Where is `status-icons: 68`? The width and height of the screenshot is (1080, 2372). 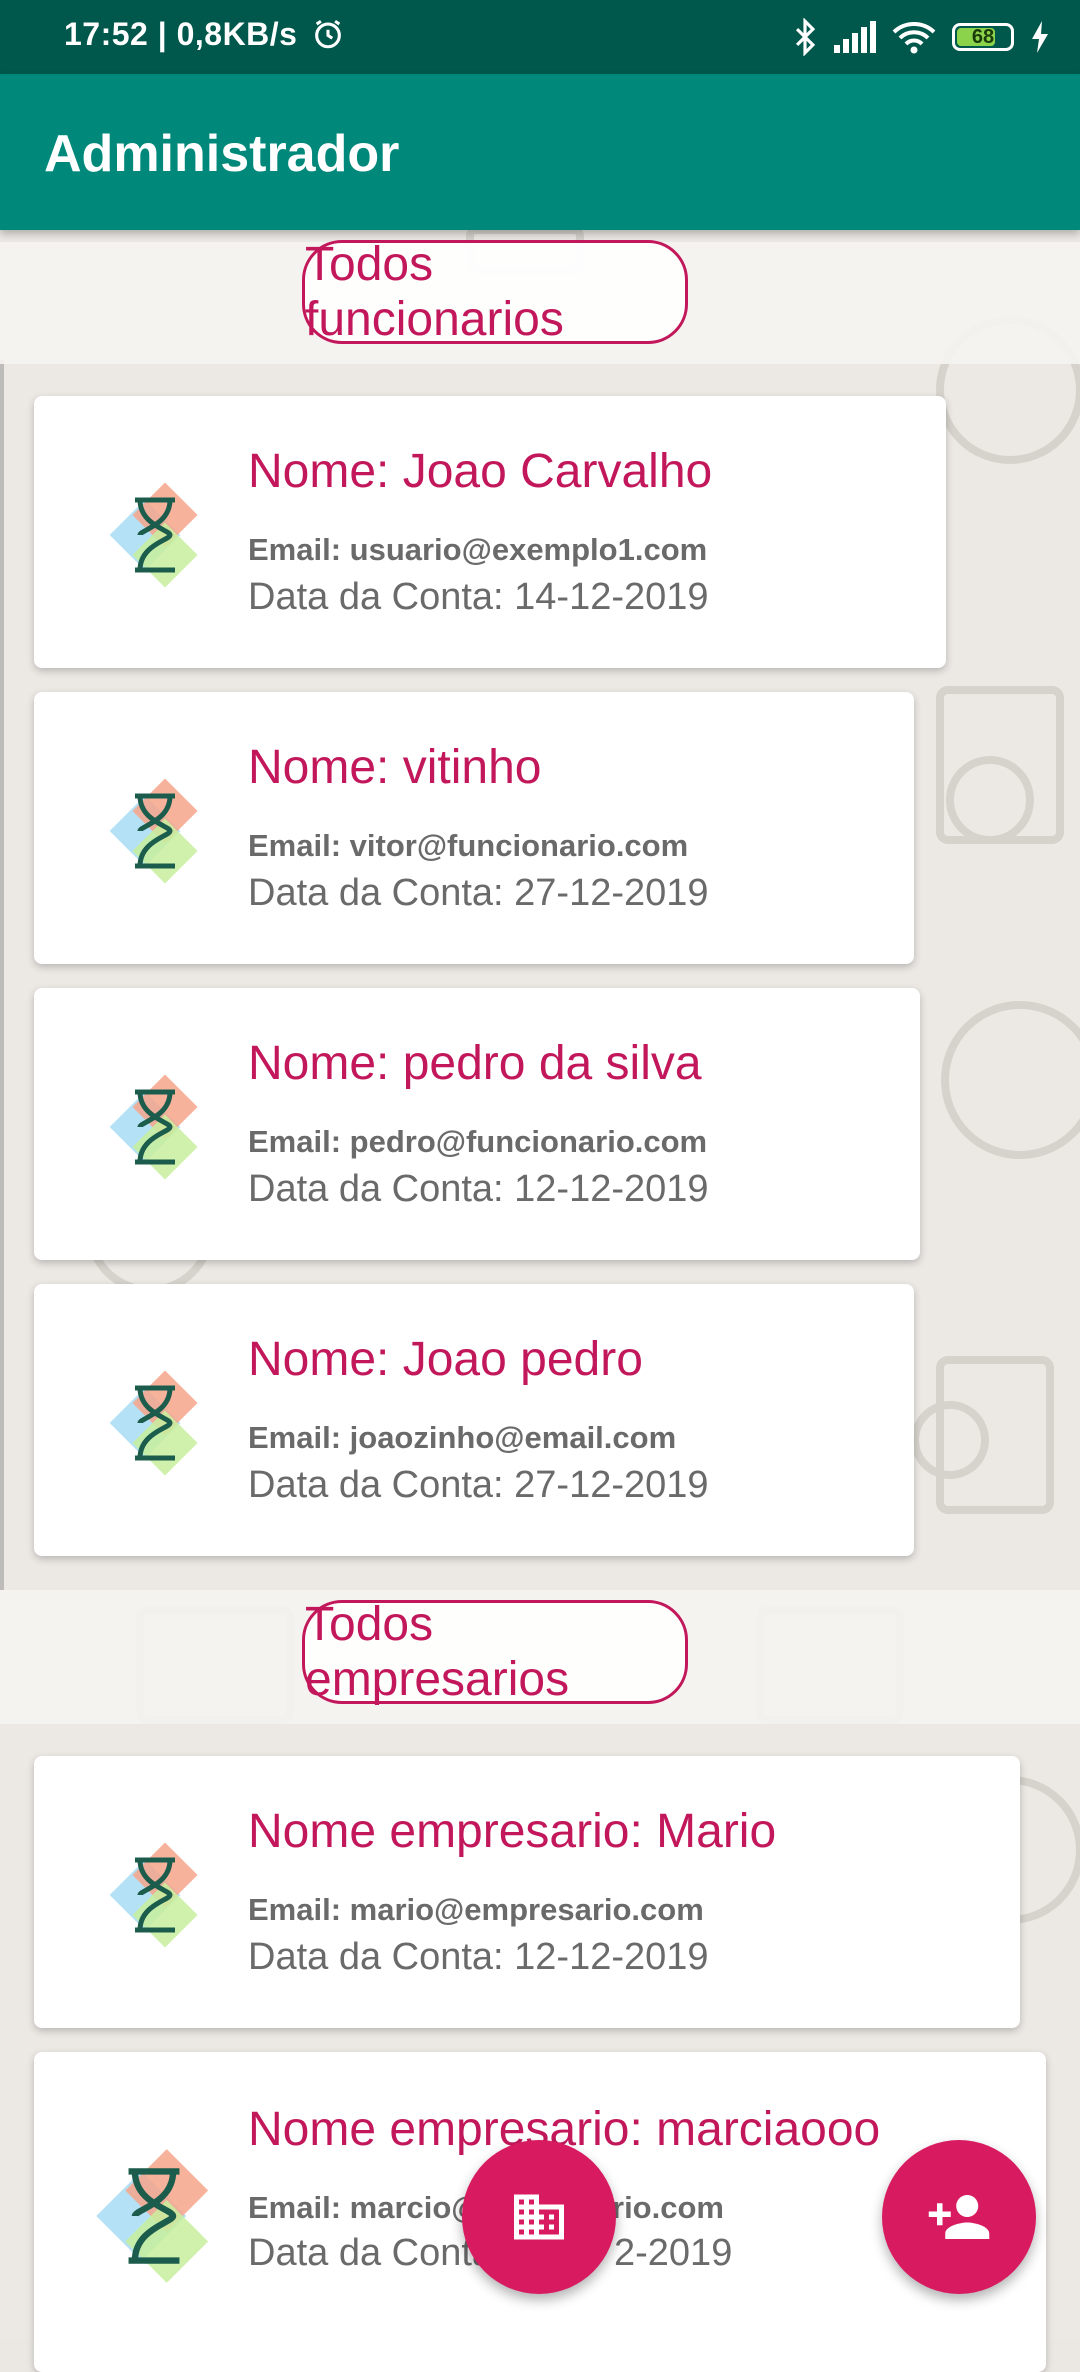
status-icons: 68 is located at coordinates (921, 37).